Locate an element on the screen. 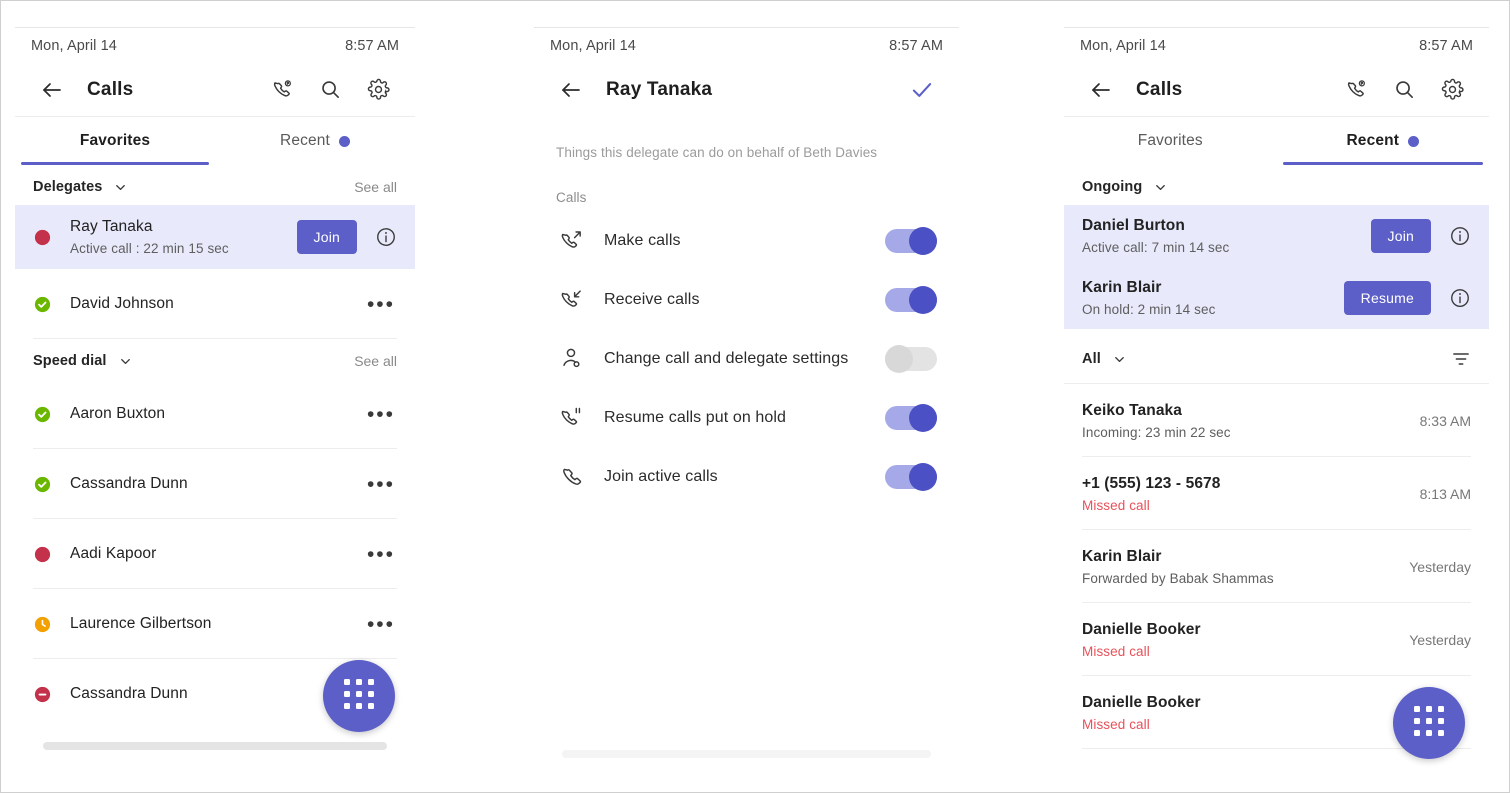 This screenshot has width=1510, height=793. tab-active-underline is located at coordinates (115, 163).